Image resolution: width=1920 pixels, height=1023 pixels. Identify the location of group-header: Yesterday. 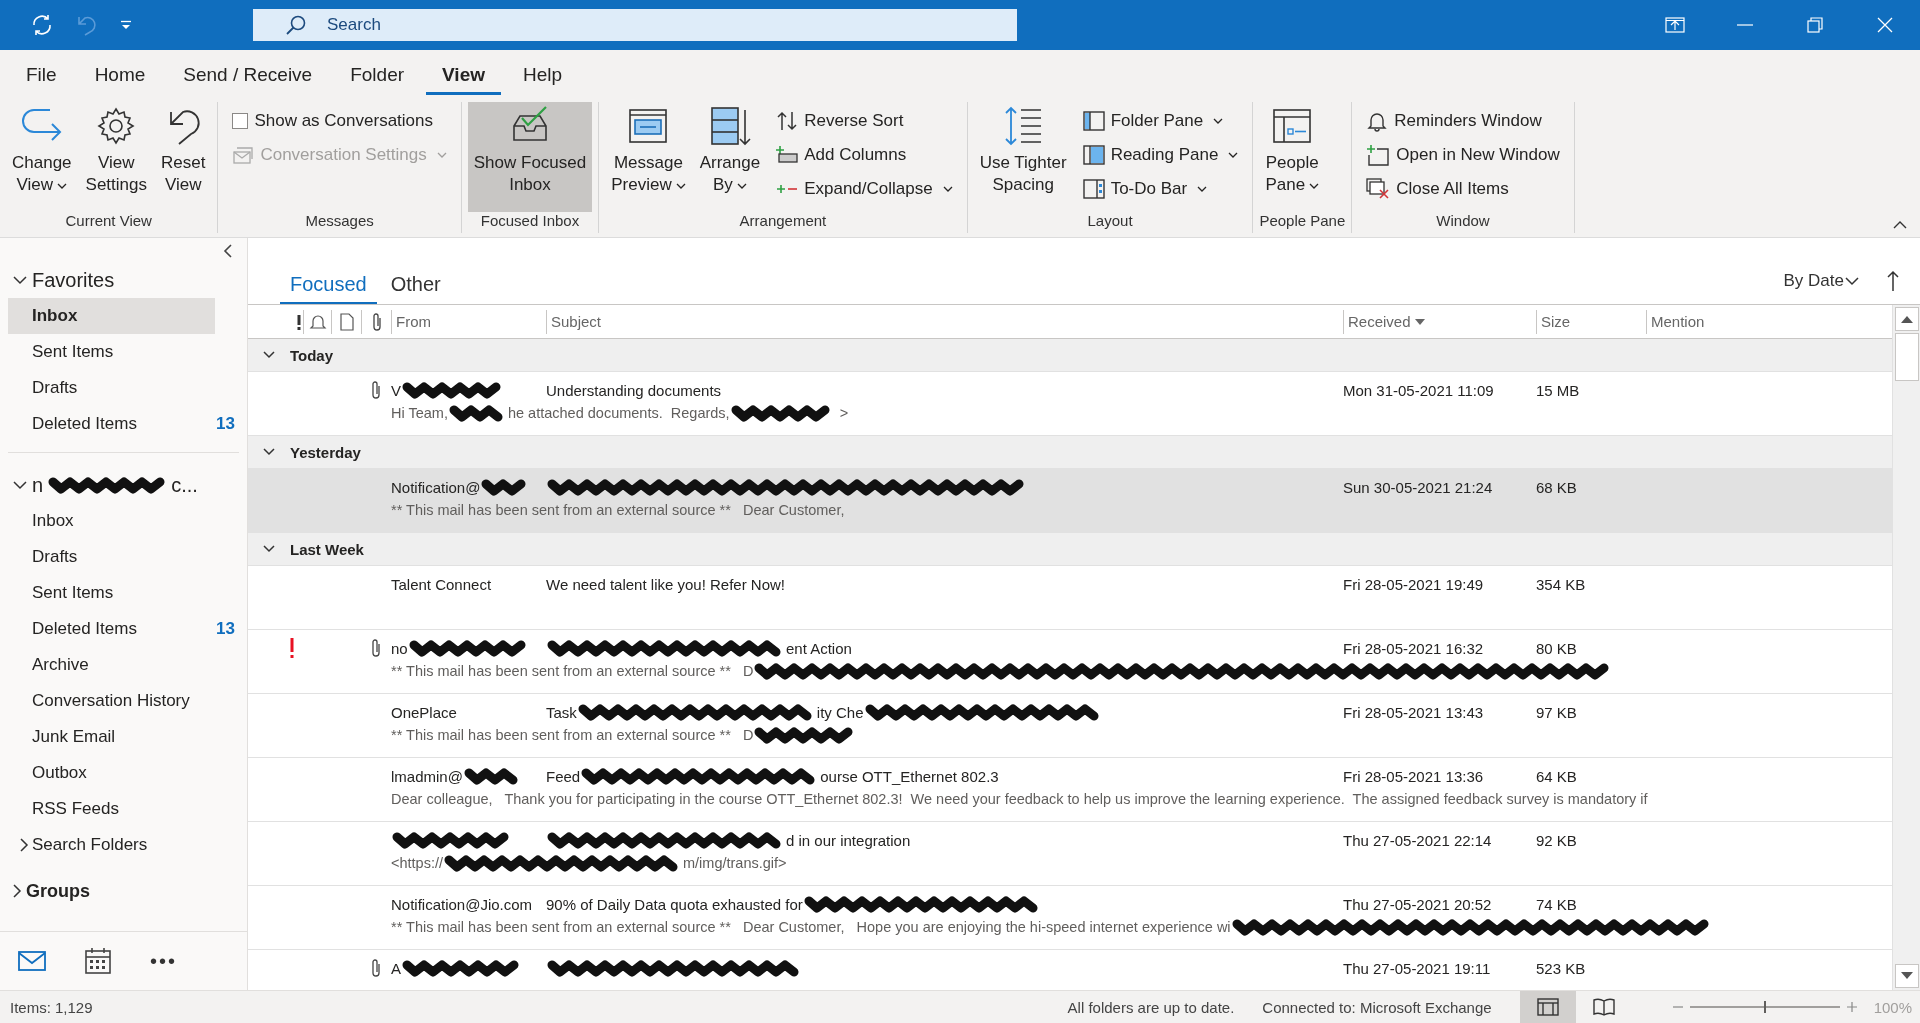
(1070, 452).